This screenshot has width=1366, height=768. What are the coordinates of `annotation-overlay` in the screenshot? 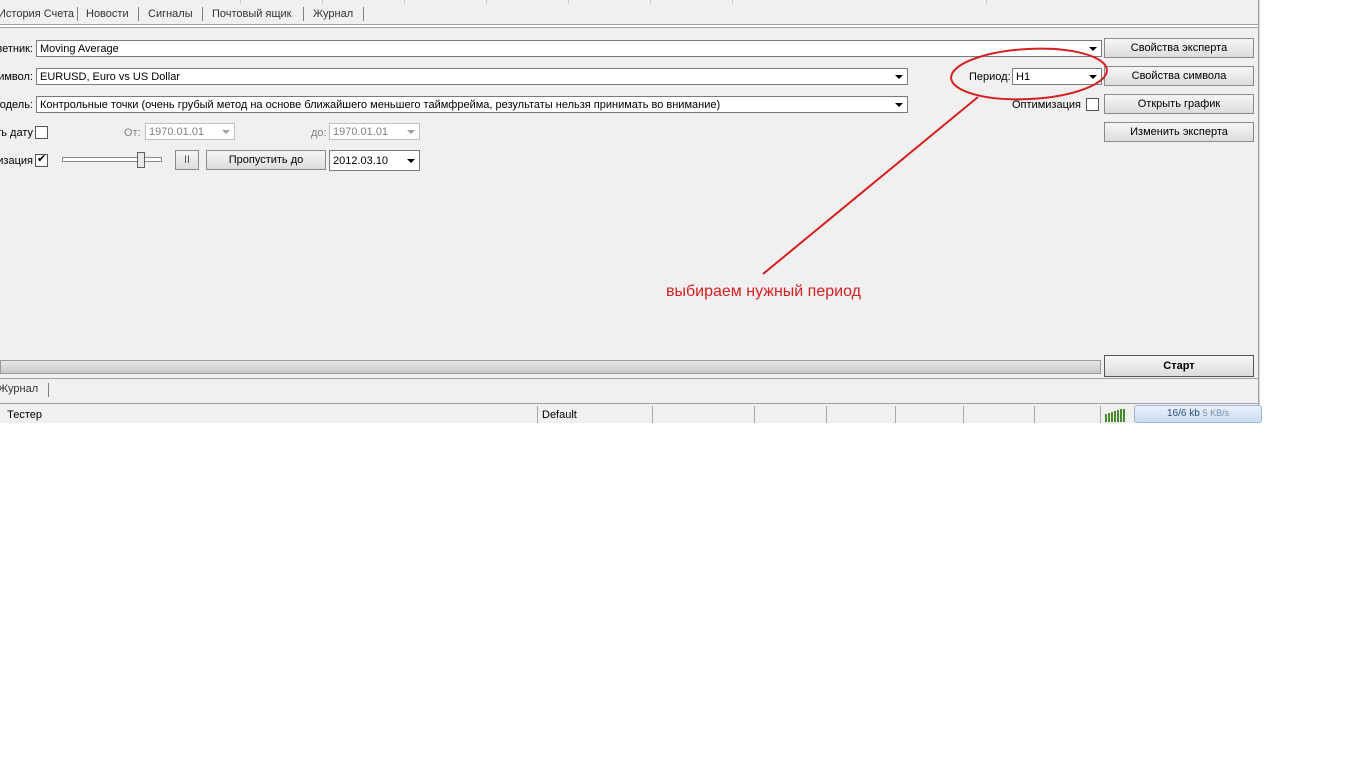 It's located at (935, 161).